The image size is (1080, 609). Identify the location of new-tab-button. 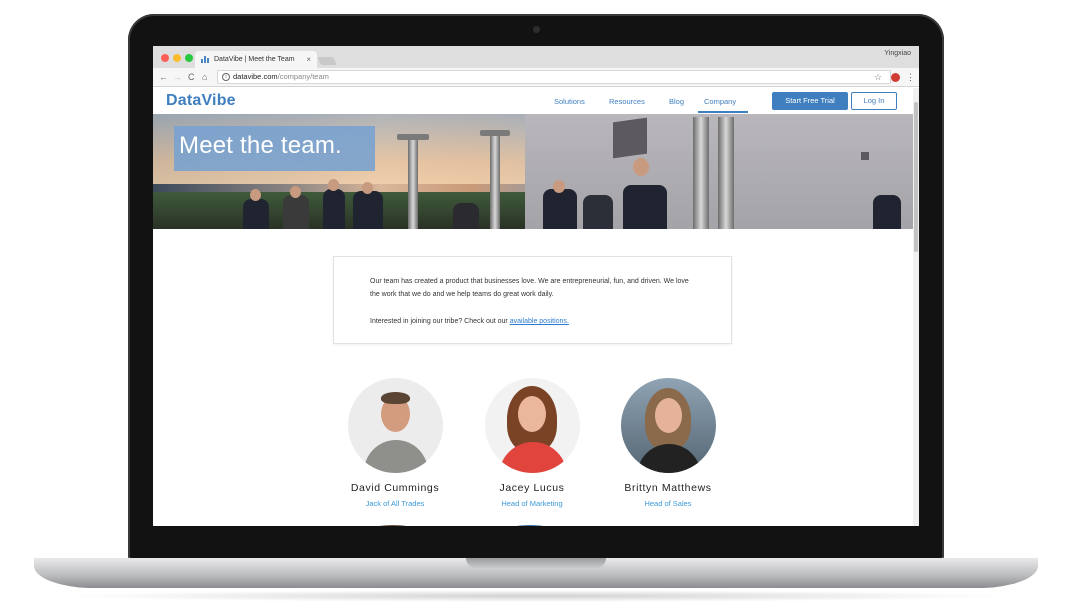
(327, 61).